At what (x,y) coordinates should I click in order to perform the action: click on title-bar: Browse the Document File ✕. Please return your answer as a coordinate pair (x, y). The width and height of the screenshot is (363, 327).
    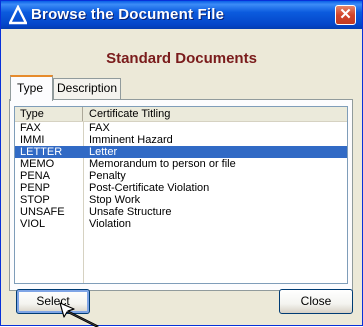
    Looking at the image, I should click on (181, 15).